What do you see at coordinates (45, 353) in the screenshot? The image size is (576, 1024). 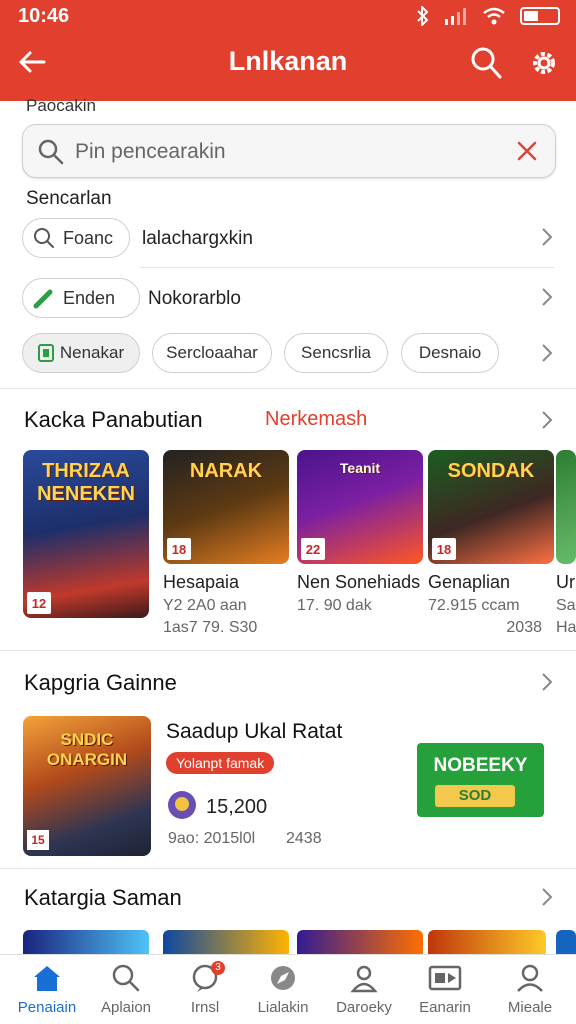 I see `category-icon` at bounding box center [45, 353].